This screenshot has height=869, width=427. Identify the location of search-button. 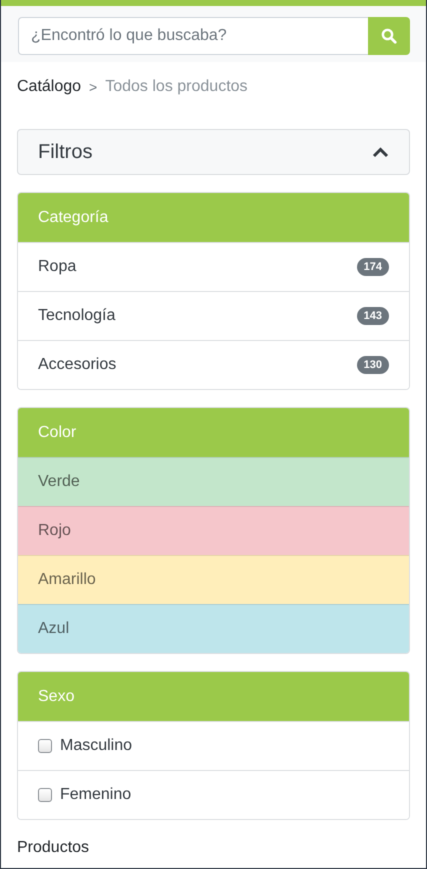
(389, 36).